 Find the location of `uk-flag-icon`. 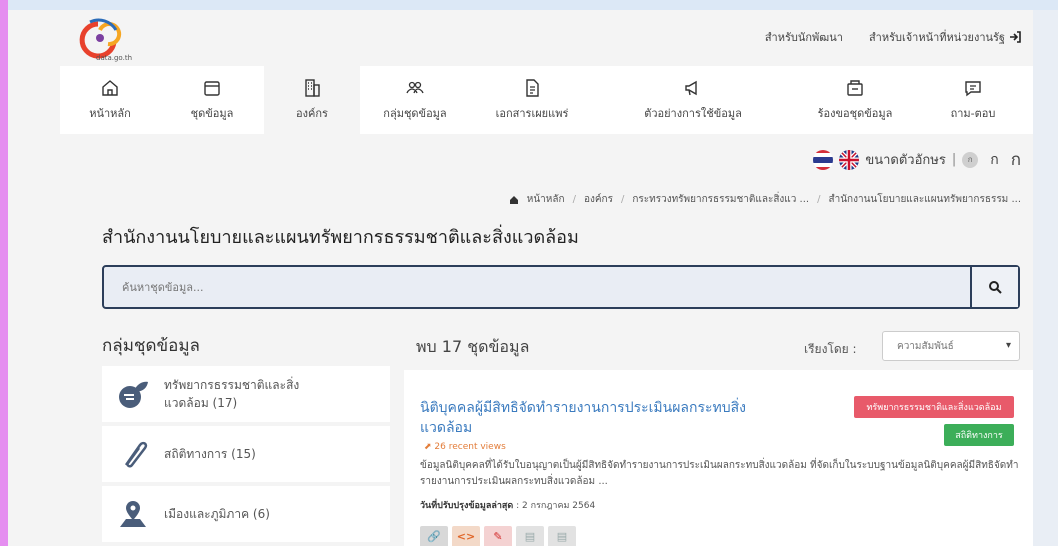

uk-flag-icon is located at coordinates (849, 159).